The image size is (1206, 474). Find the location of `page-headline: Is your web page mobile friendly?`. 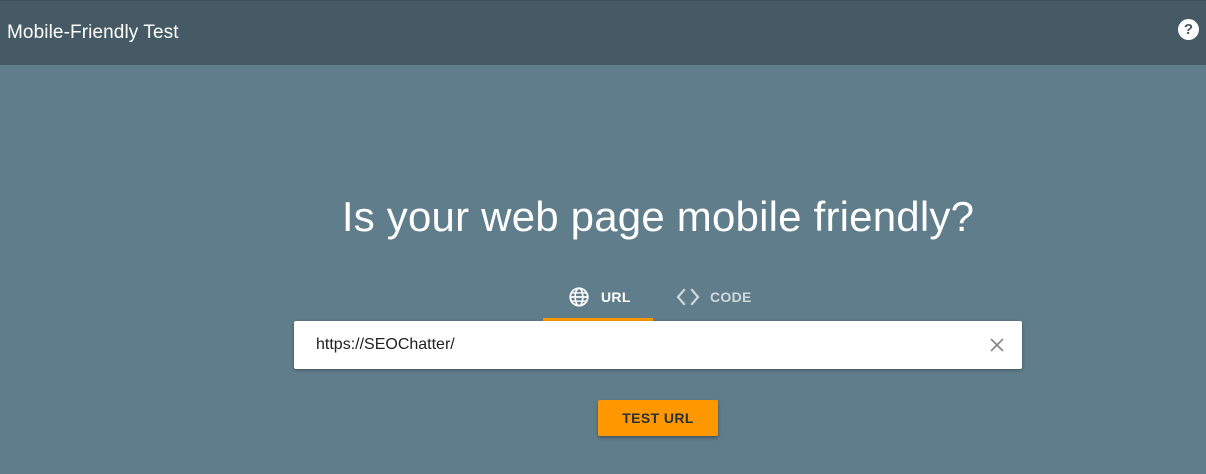

page-headline: Is your web page mobile friendly? is located at coordinates (658, 216).